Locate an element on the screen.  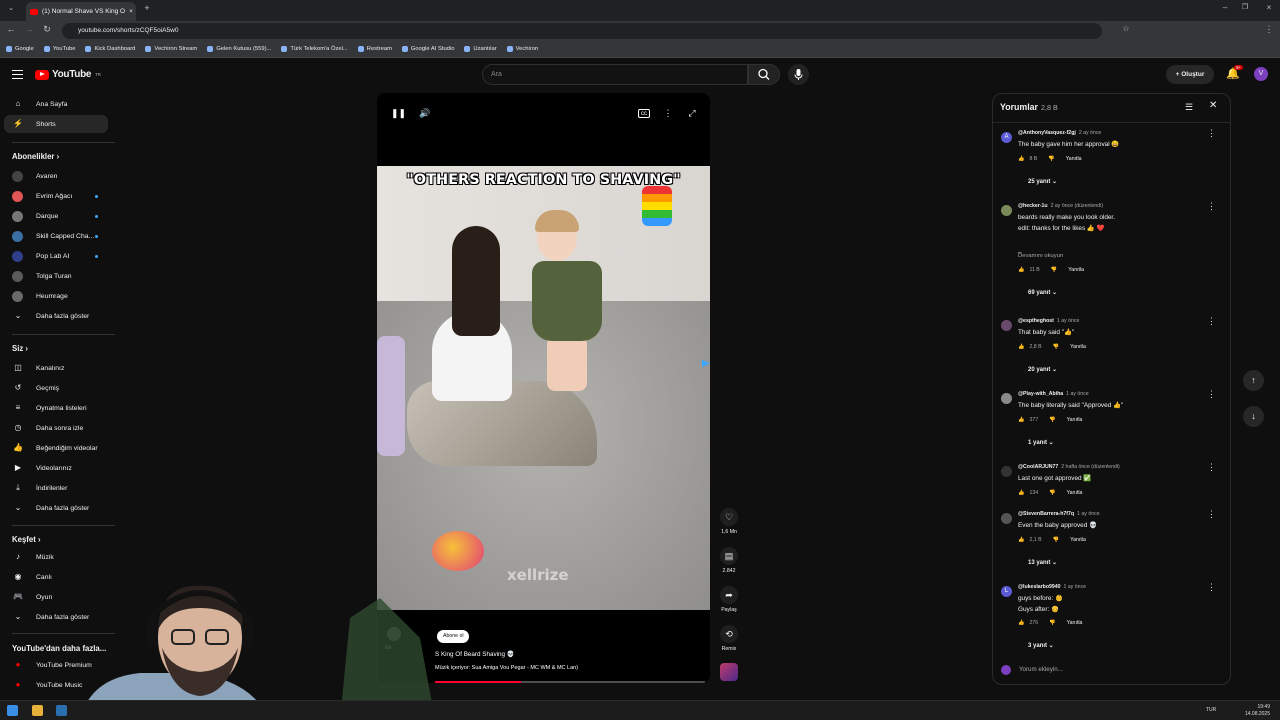
comment-author: @lukeslarbo9940 is located at coordinates (1039, 587).